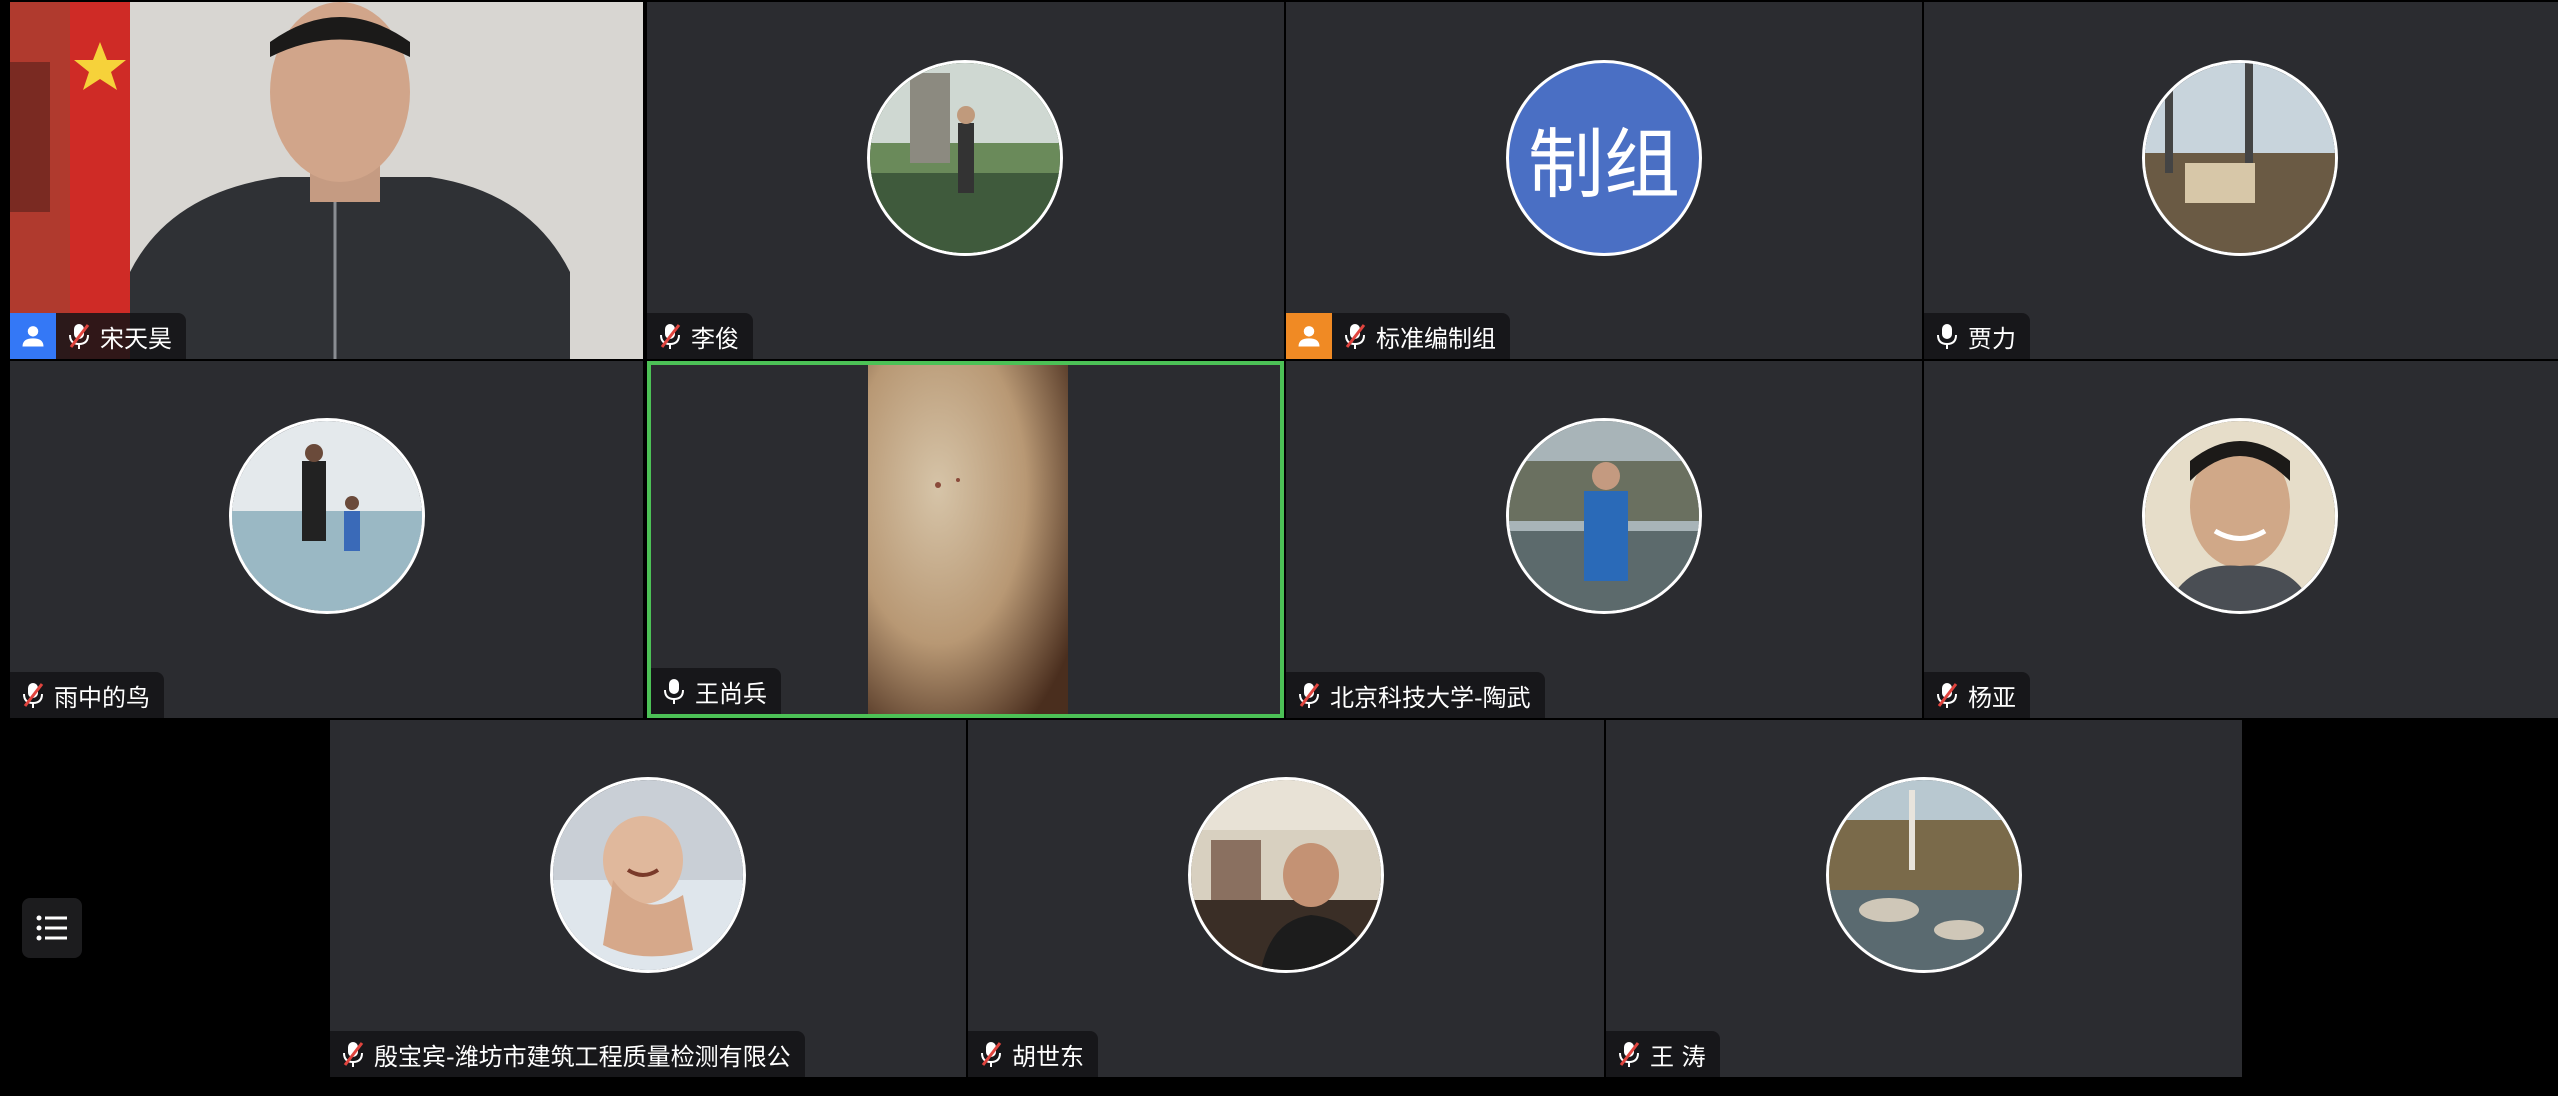 The height and width of the screenshot is (1096, 2558). I want to click on participant-name: 杨亚, so click(1992, 697).